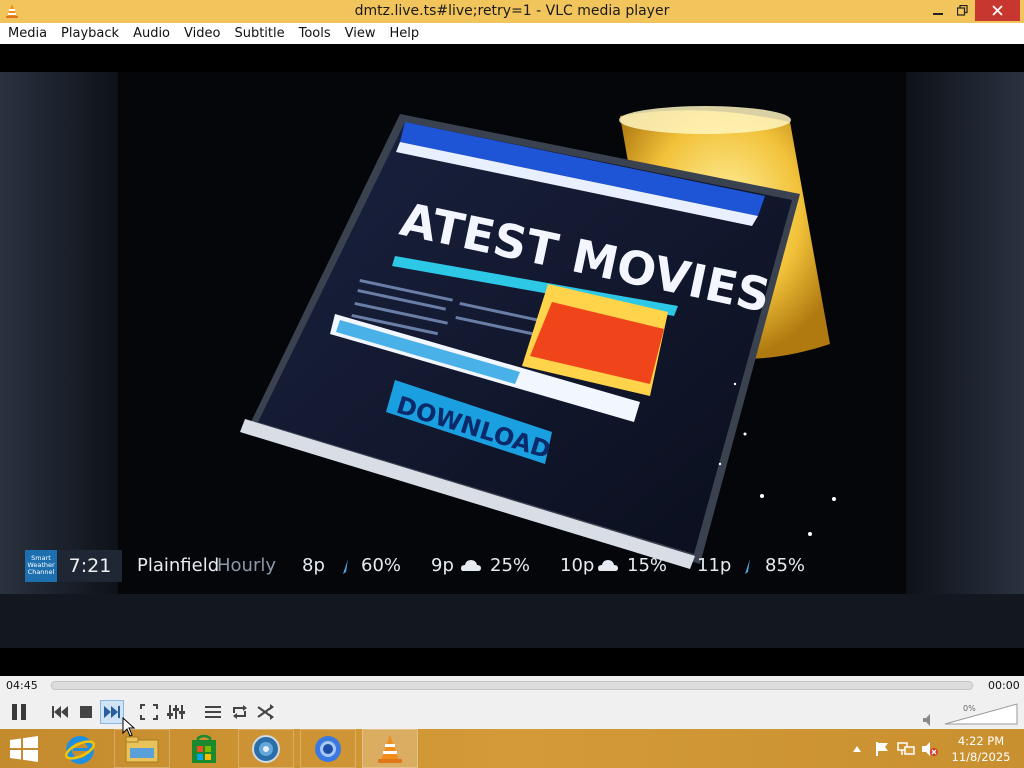 The height and width of the screenshot is (768, 1024). What do you see at coordinates (27, 33) in the screenshot?
I see `menu-media: Media` at bounding box center [27, 33].